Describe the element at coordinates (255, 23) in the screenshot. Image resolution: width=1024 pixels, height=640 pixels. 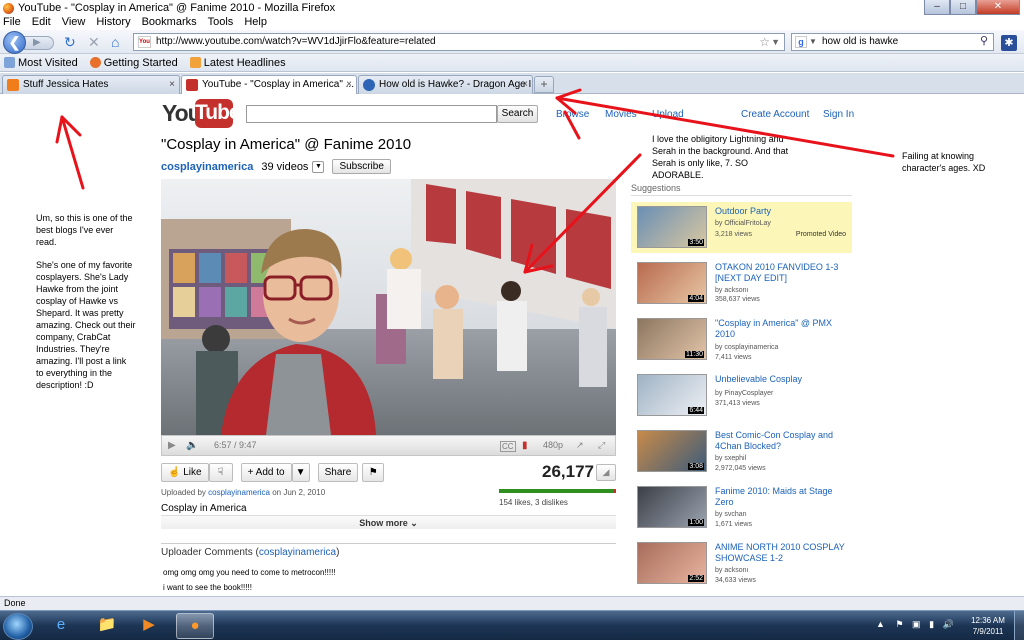
I see `menu-help: Help` at that location.